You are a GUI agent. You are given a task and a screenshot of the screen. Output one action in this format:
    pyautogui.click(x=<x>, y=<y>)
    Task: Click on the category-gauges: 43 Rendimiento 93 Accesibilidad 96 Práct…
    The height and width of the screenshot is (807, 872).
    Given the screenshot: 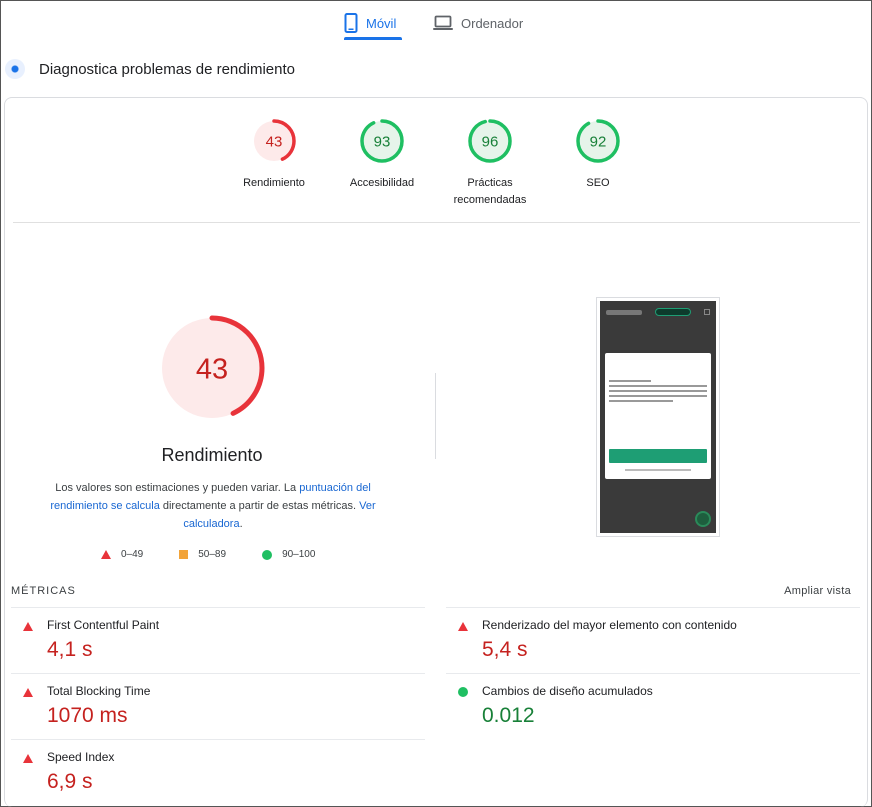 What is the action you would take?
    pyautogui.click(x=436, y=167)
    